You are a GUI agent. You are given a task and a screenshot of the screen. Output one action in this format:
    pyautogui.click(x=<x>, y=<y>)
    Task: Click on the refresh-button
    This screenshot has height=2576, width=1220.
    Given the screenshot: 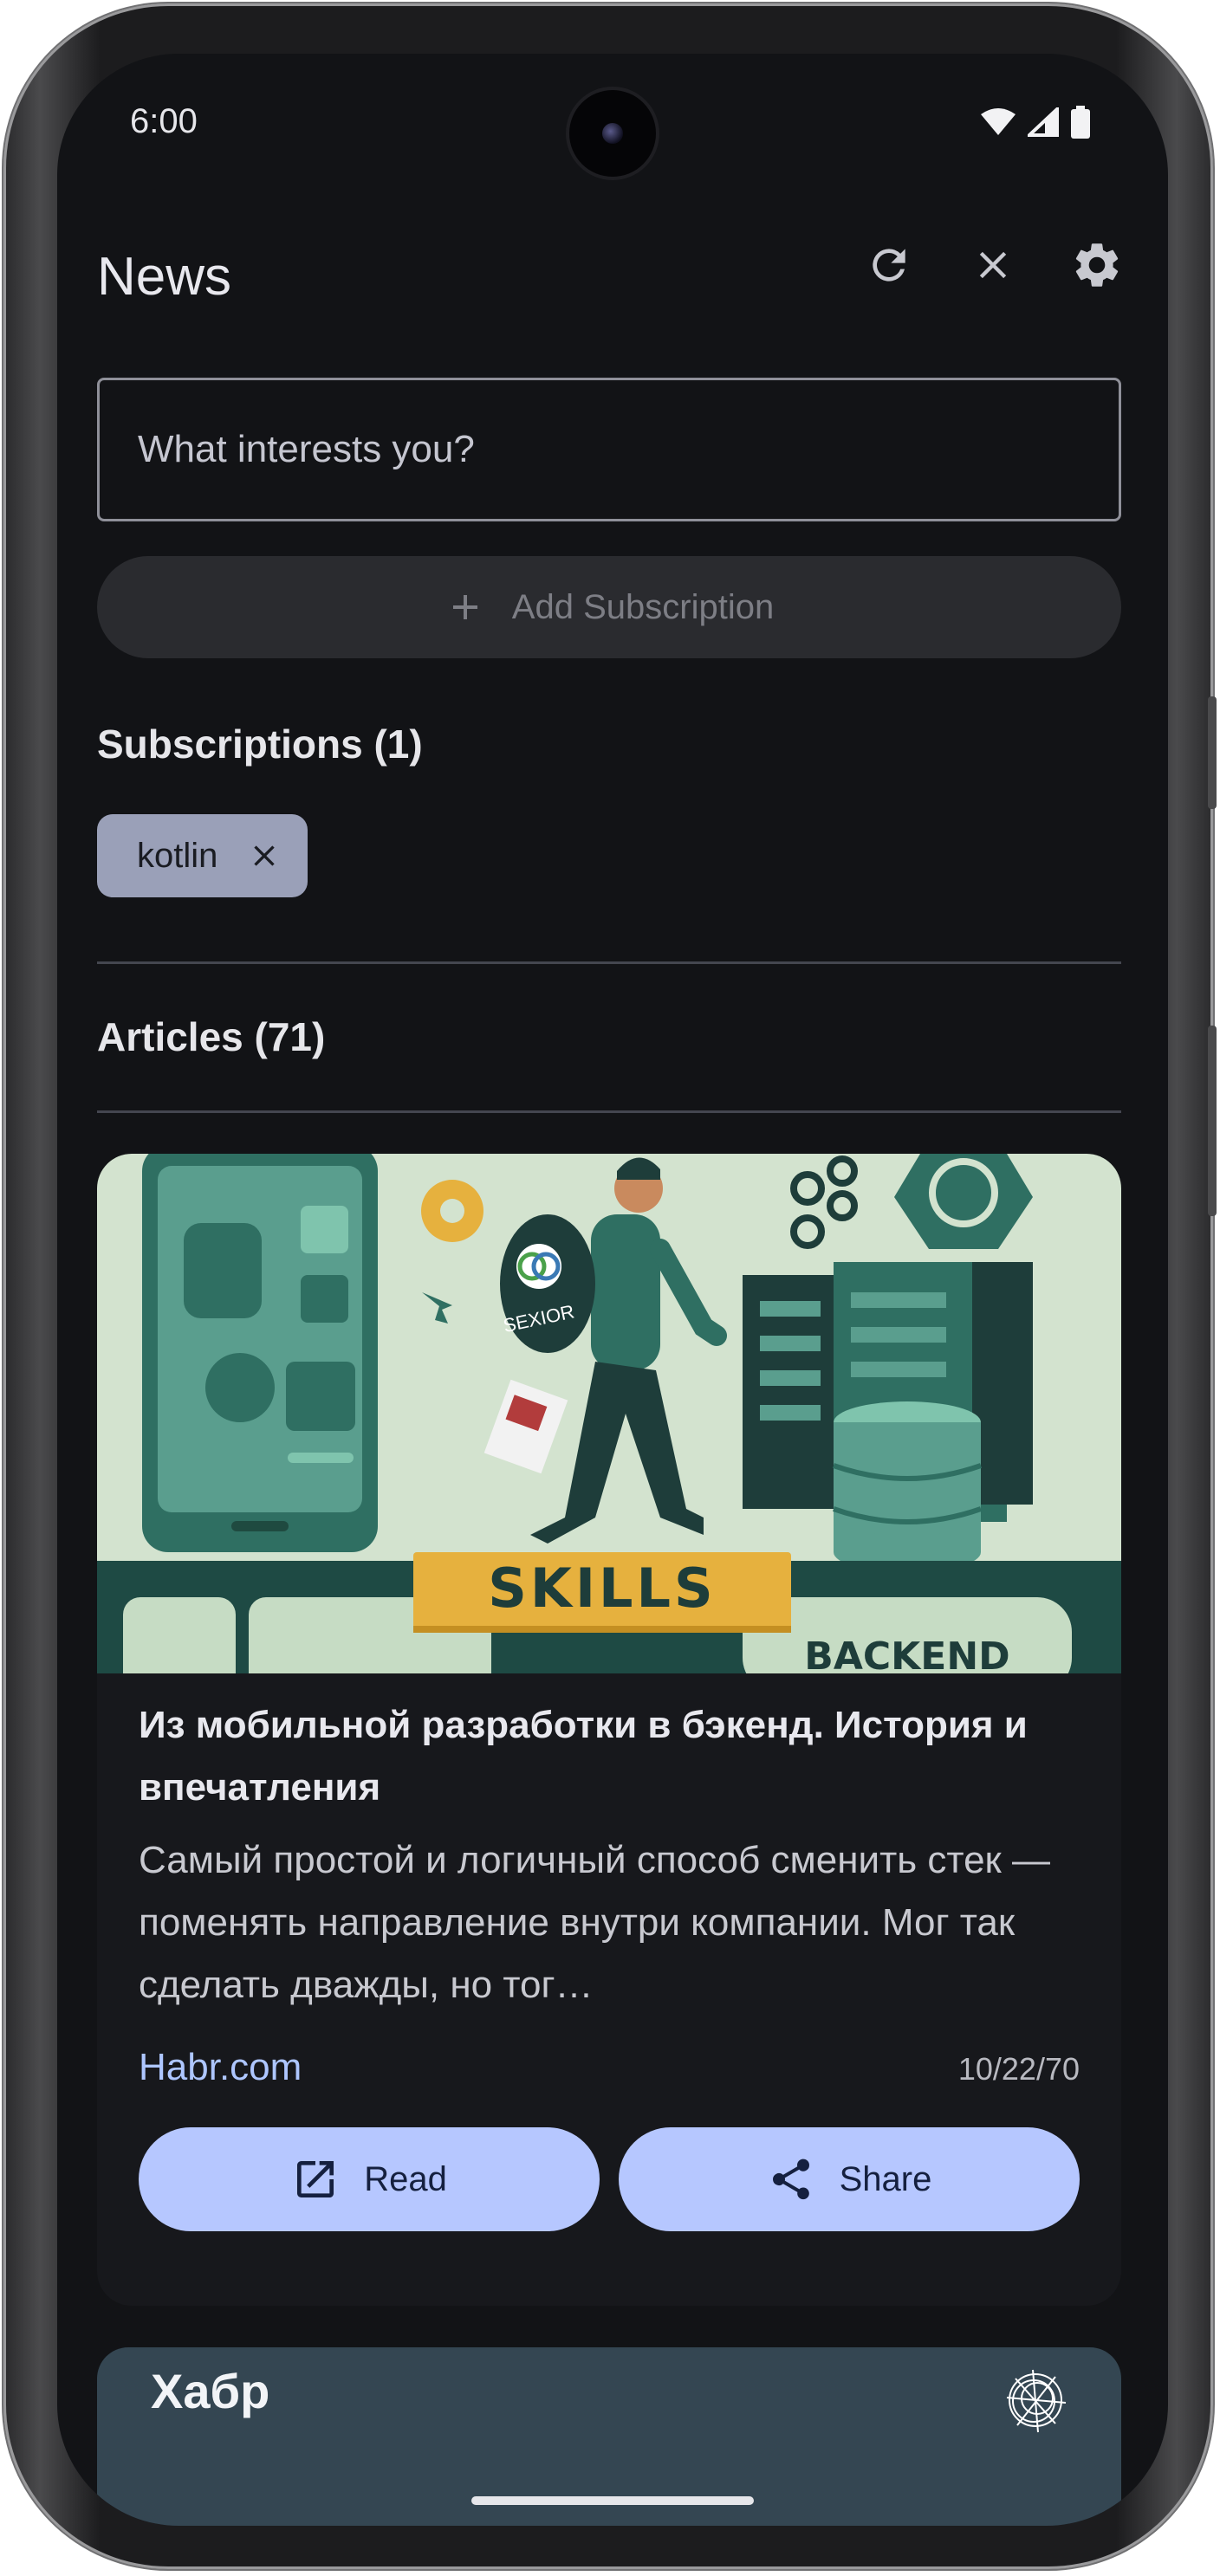 What is the action you would take?
    pyautogui.click(x=889, y=265)
    